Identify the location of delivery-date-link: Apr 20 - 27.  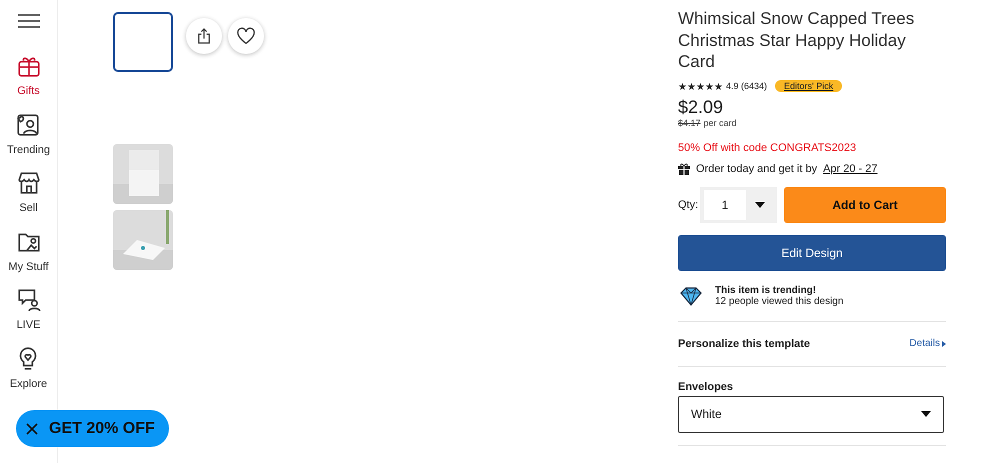
(850, 168).